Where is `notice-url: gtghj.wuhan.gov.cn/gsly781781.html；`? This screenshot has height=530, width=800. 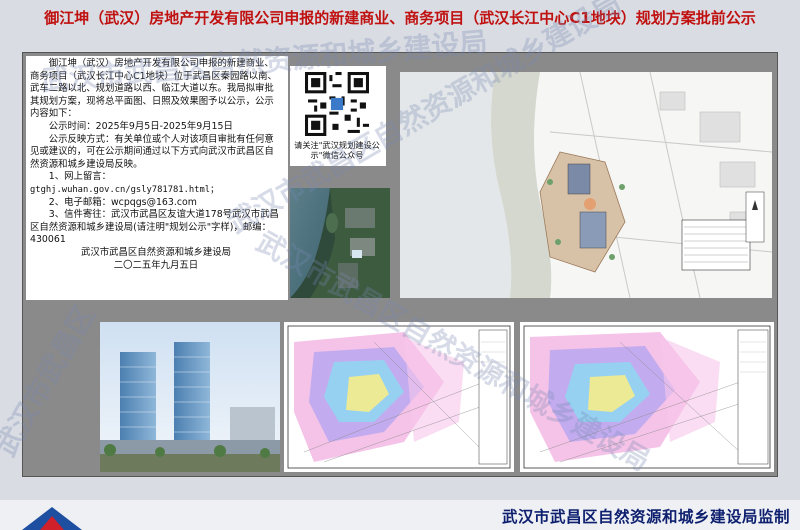 notice-url: gtghj.wuhan.gov.cn/gsly781781.html； is located at coordinates (156, 190).